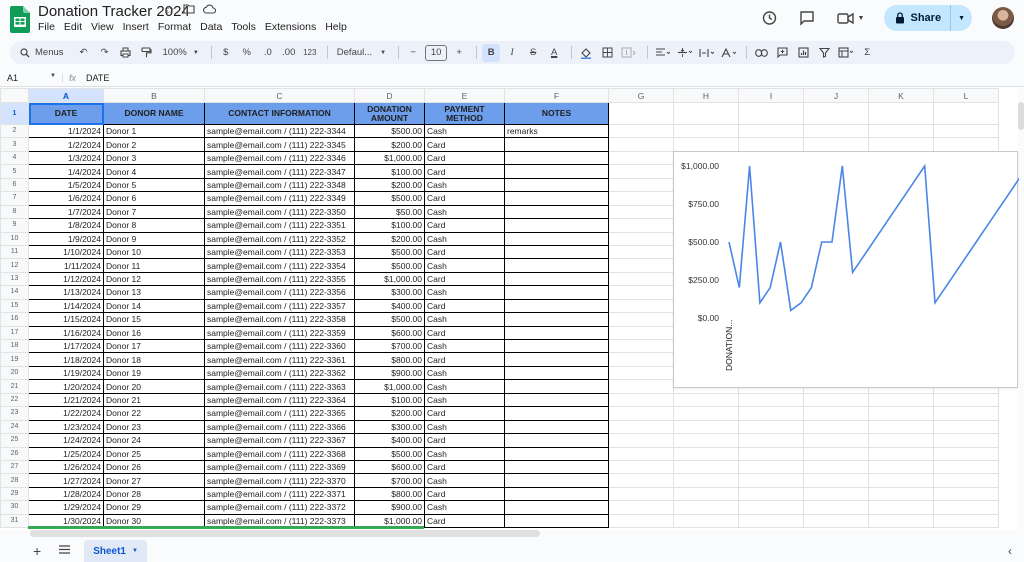 The height and width of the screenshot is (562, 1024). I want to click on data-cell: 1/11/2024, so click(66, 265).